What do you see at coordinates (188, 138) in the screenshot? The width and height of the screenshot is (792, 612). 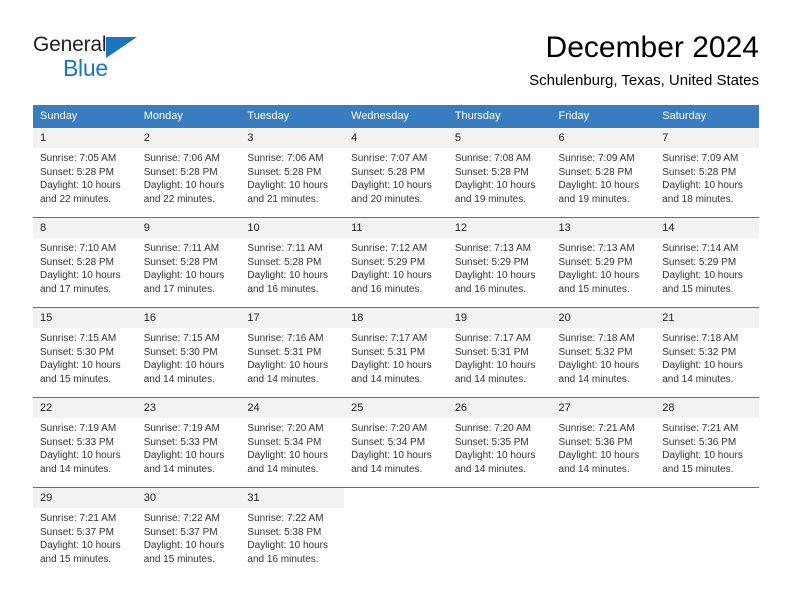 I see `day-number: 2` at bounding box center [188, 138].